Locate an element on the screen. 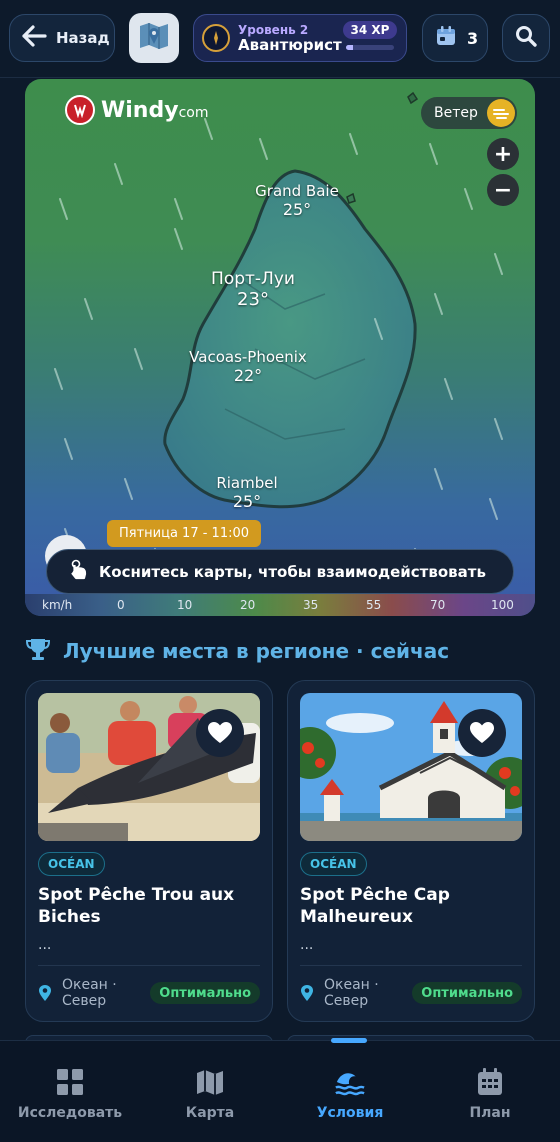 Image resolution: width=560 pixels, height=1142 pixels. zoom-out-button: − is located at coordinates (503, 190).